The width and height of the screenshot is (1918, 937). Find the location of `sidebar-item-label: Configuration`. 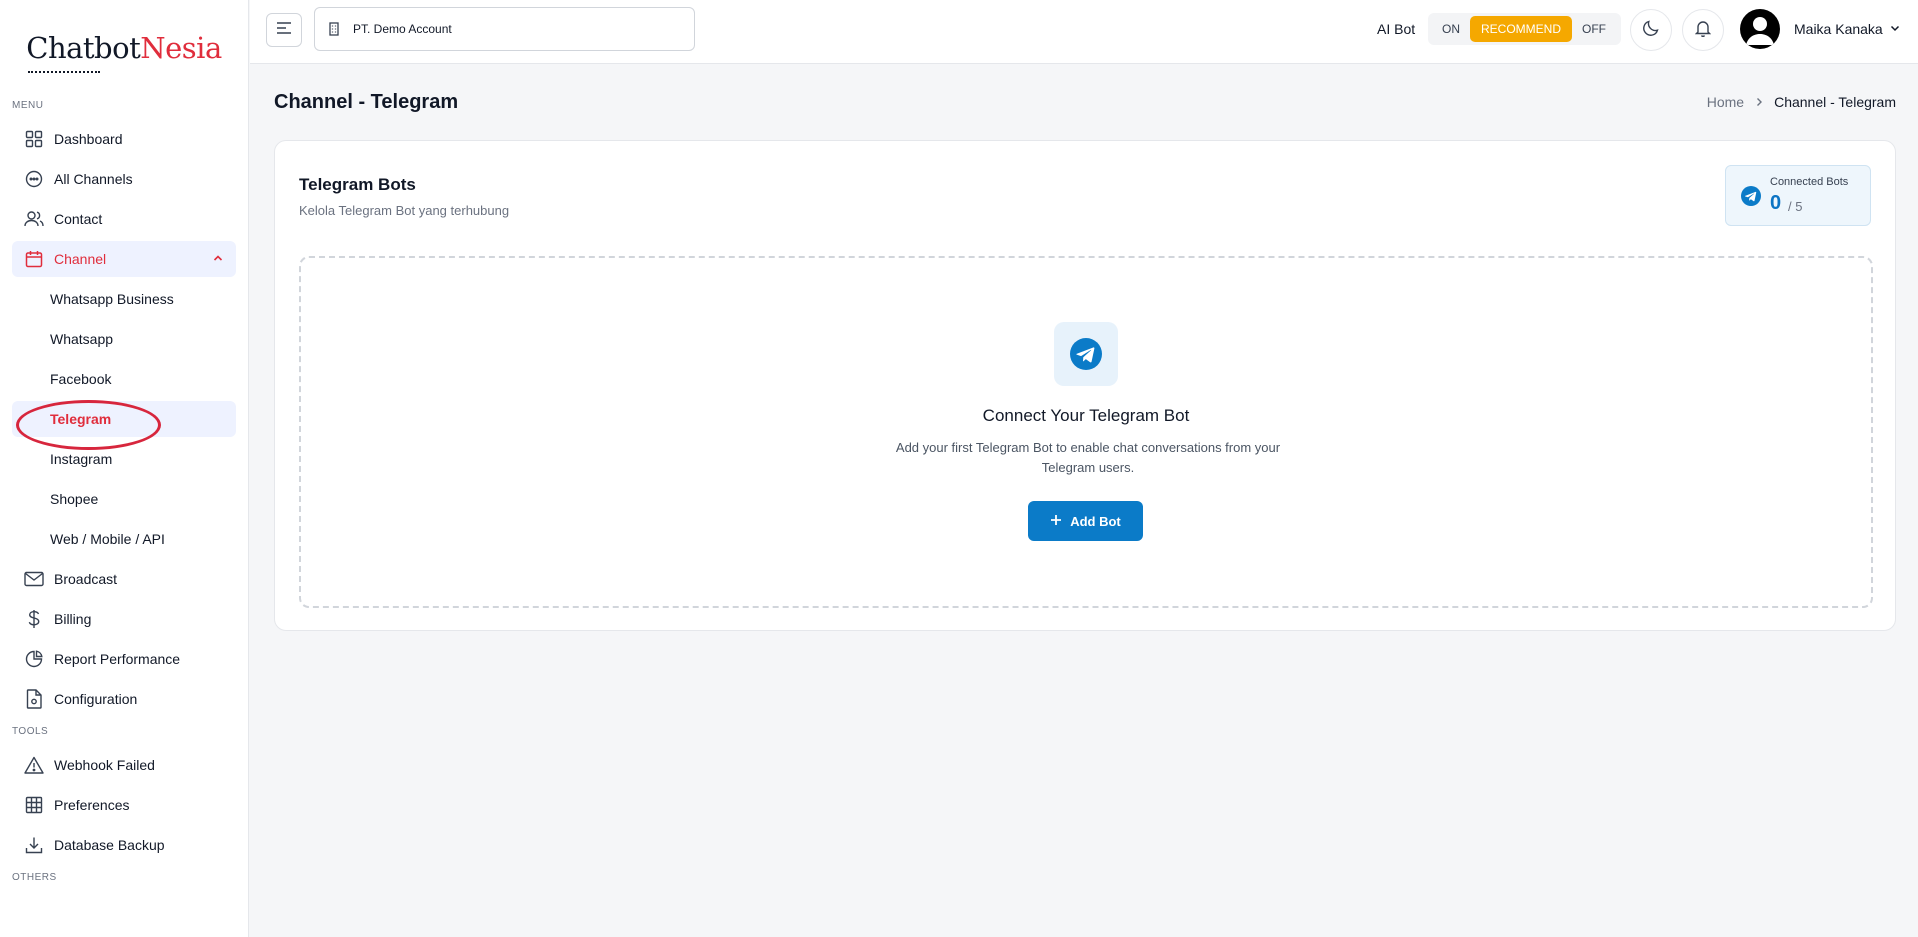

sidebar-item-label: Configuration is located at coordinates (96, 699).